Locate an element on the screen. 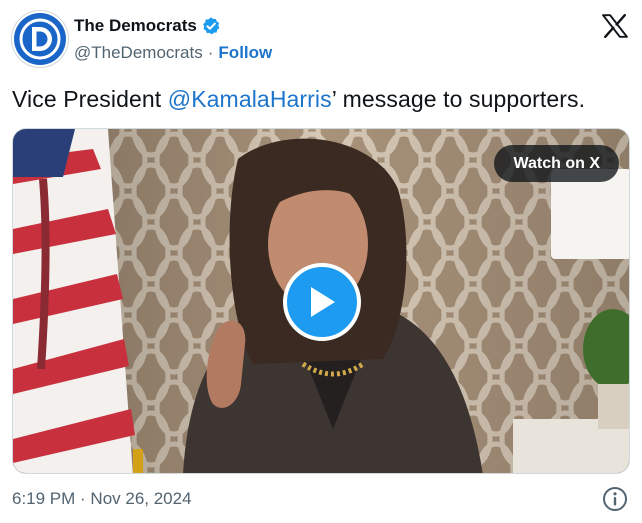 The image size is (642, 523). info-icon is located at coordinates (615, 499).